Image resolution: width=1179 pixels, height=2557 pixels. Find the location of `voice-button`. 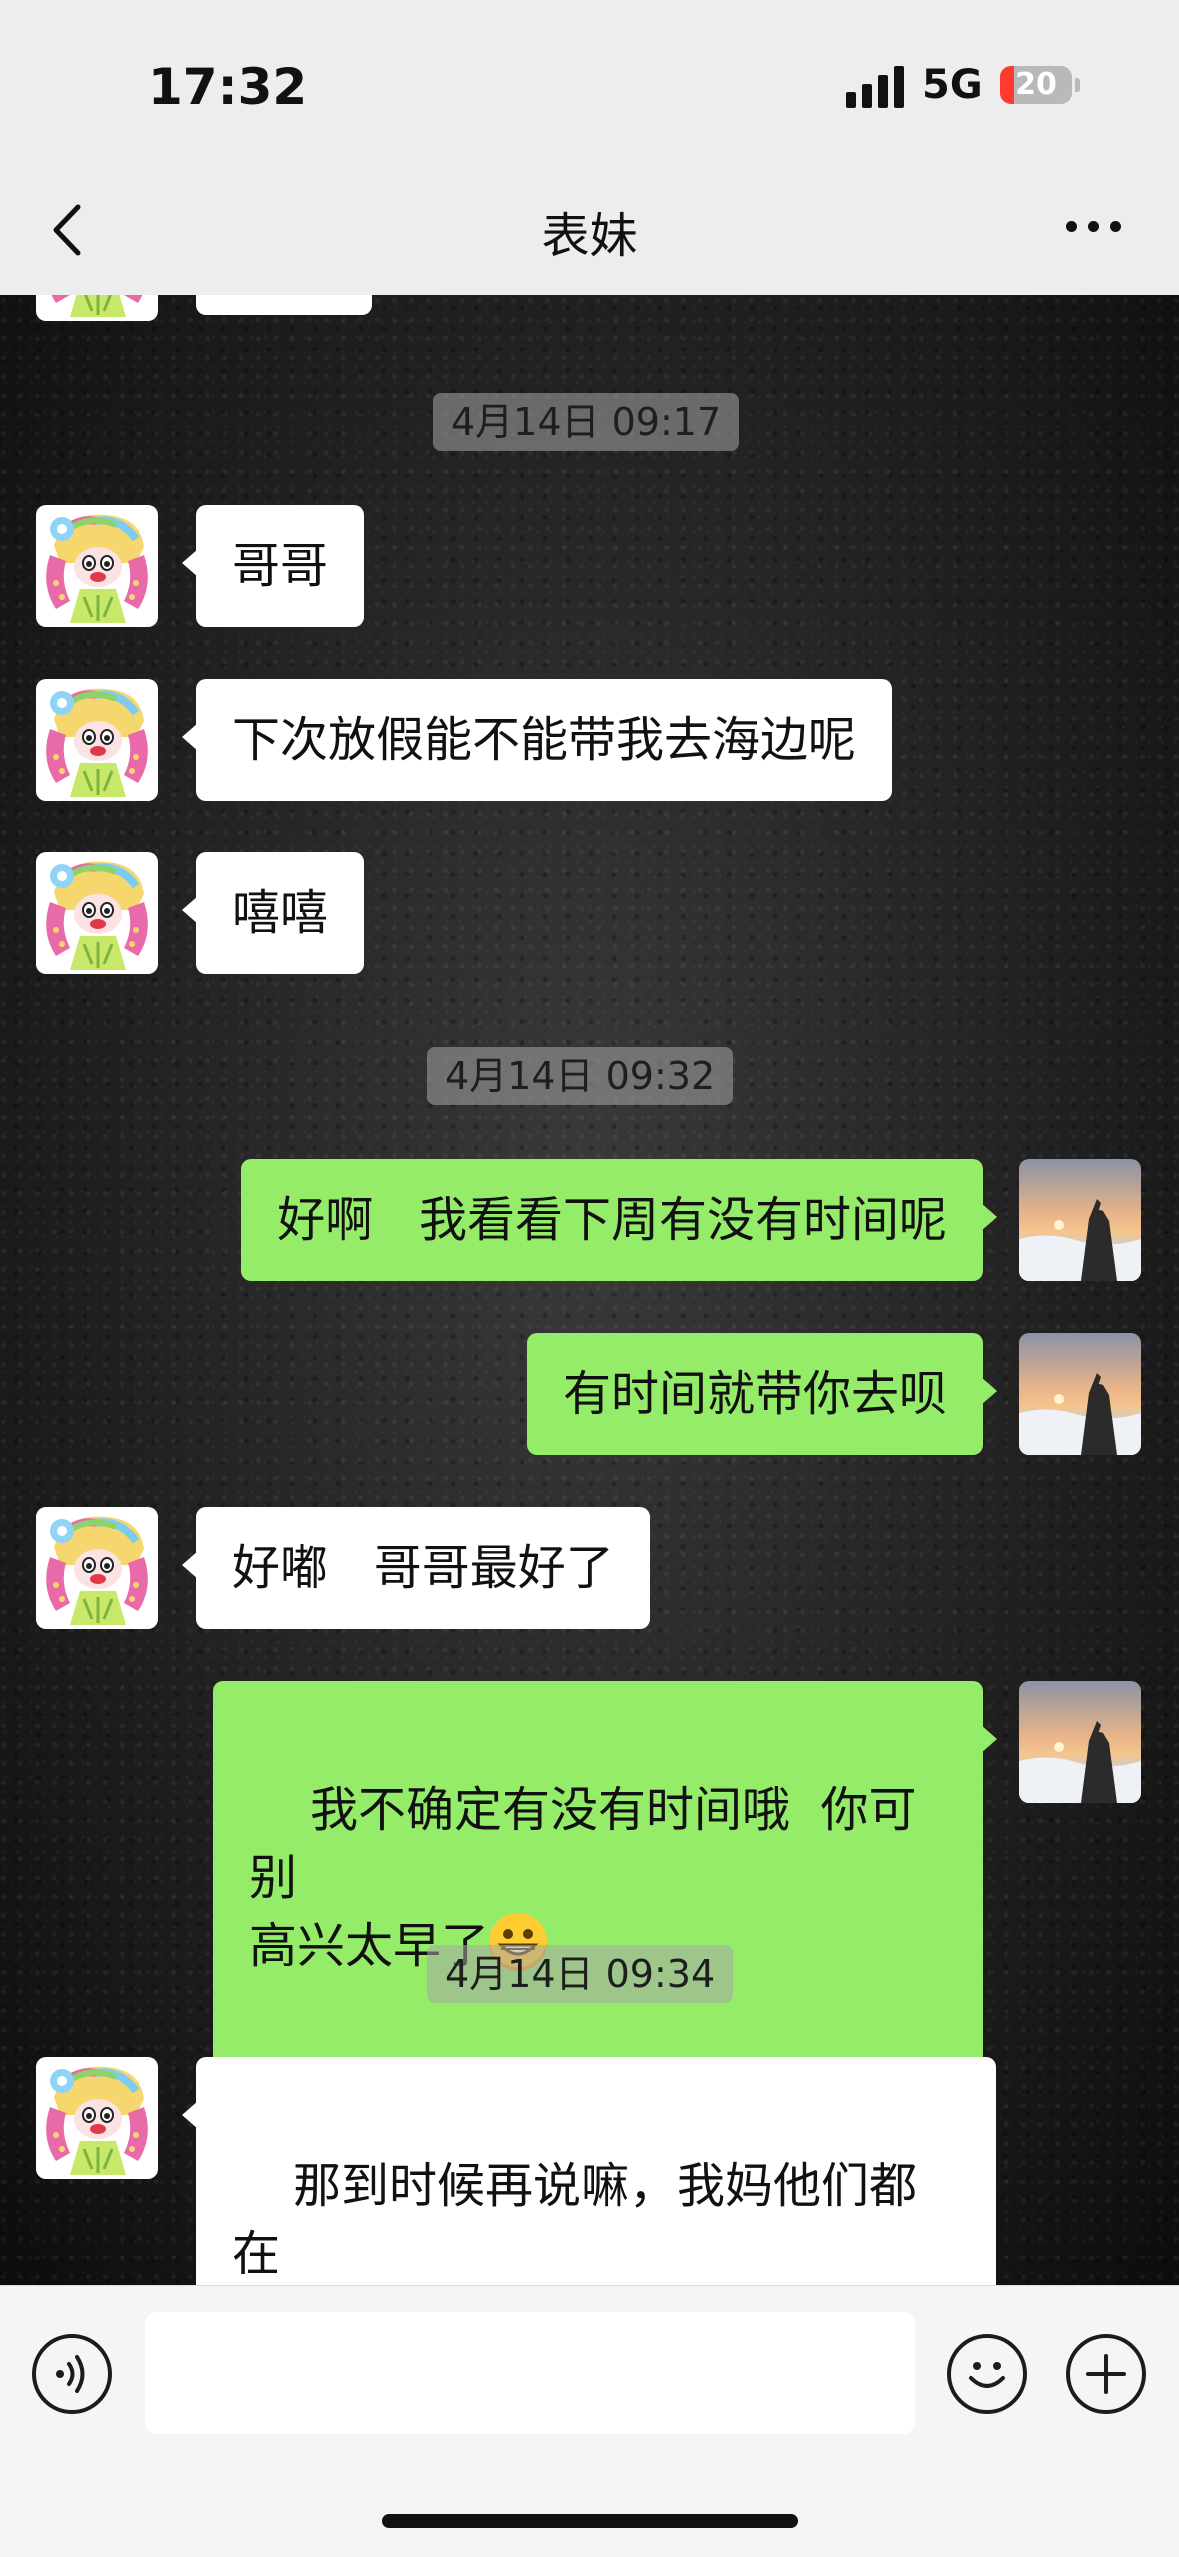

voice-button is located at coordinates (72, 2374).